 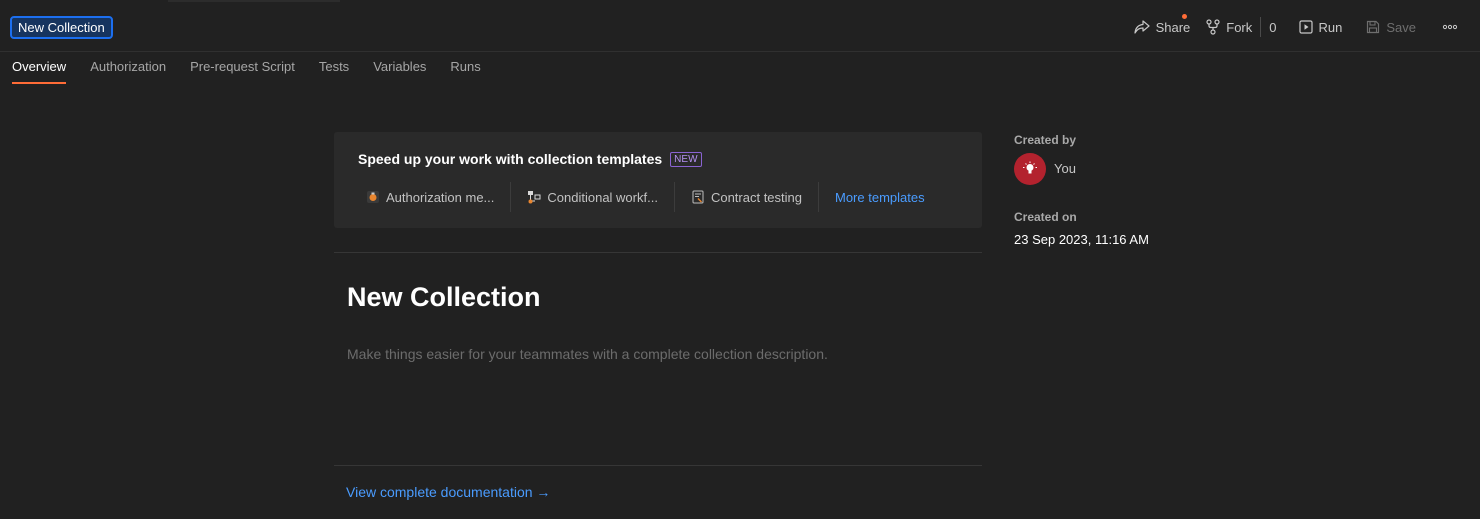 I want to click on run-label: Run, so click(x=1330, y=27).